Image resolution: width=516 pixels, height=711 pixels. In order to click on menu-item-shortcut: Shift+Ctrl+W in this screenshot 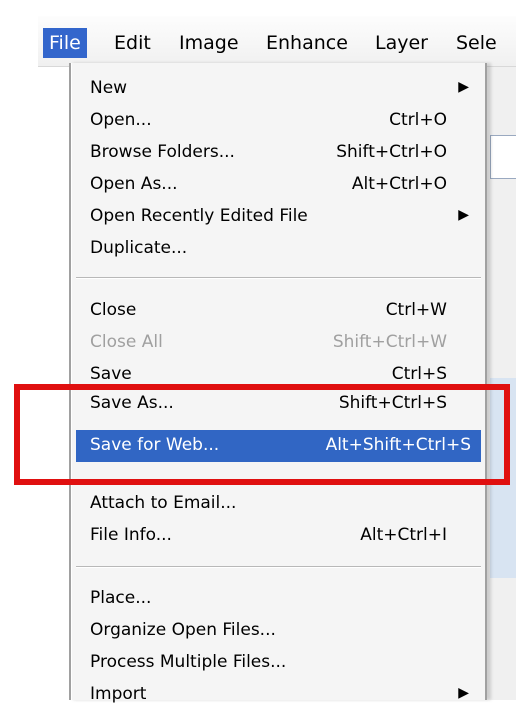, I will do `click(389, 342)`.